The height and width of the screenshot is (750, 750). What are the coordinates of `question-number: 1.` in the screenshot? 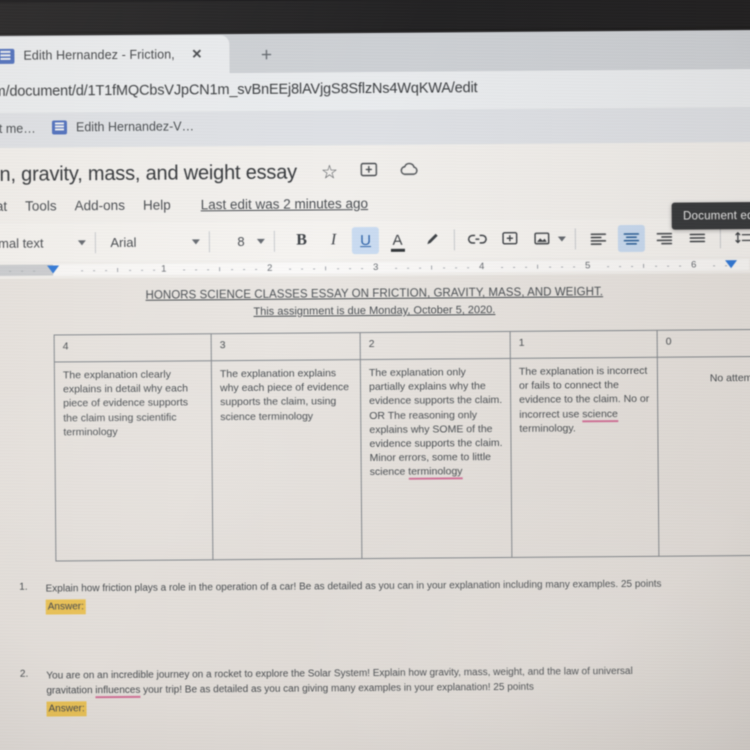 It's located at (23, 587).